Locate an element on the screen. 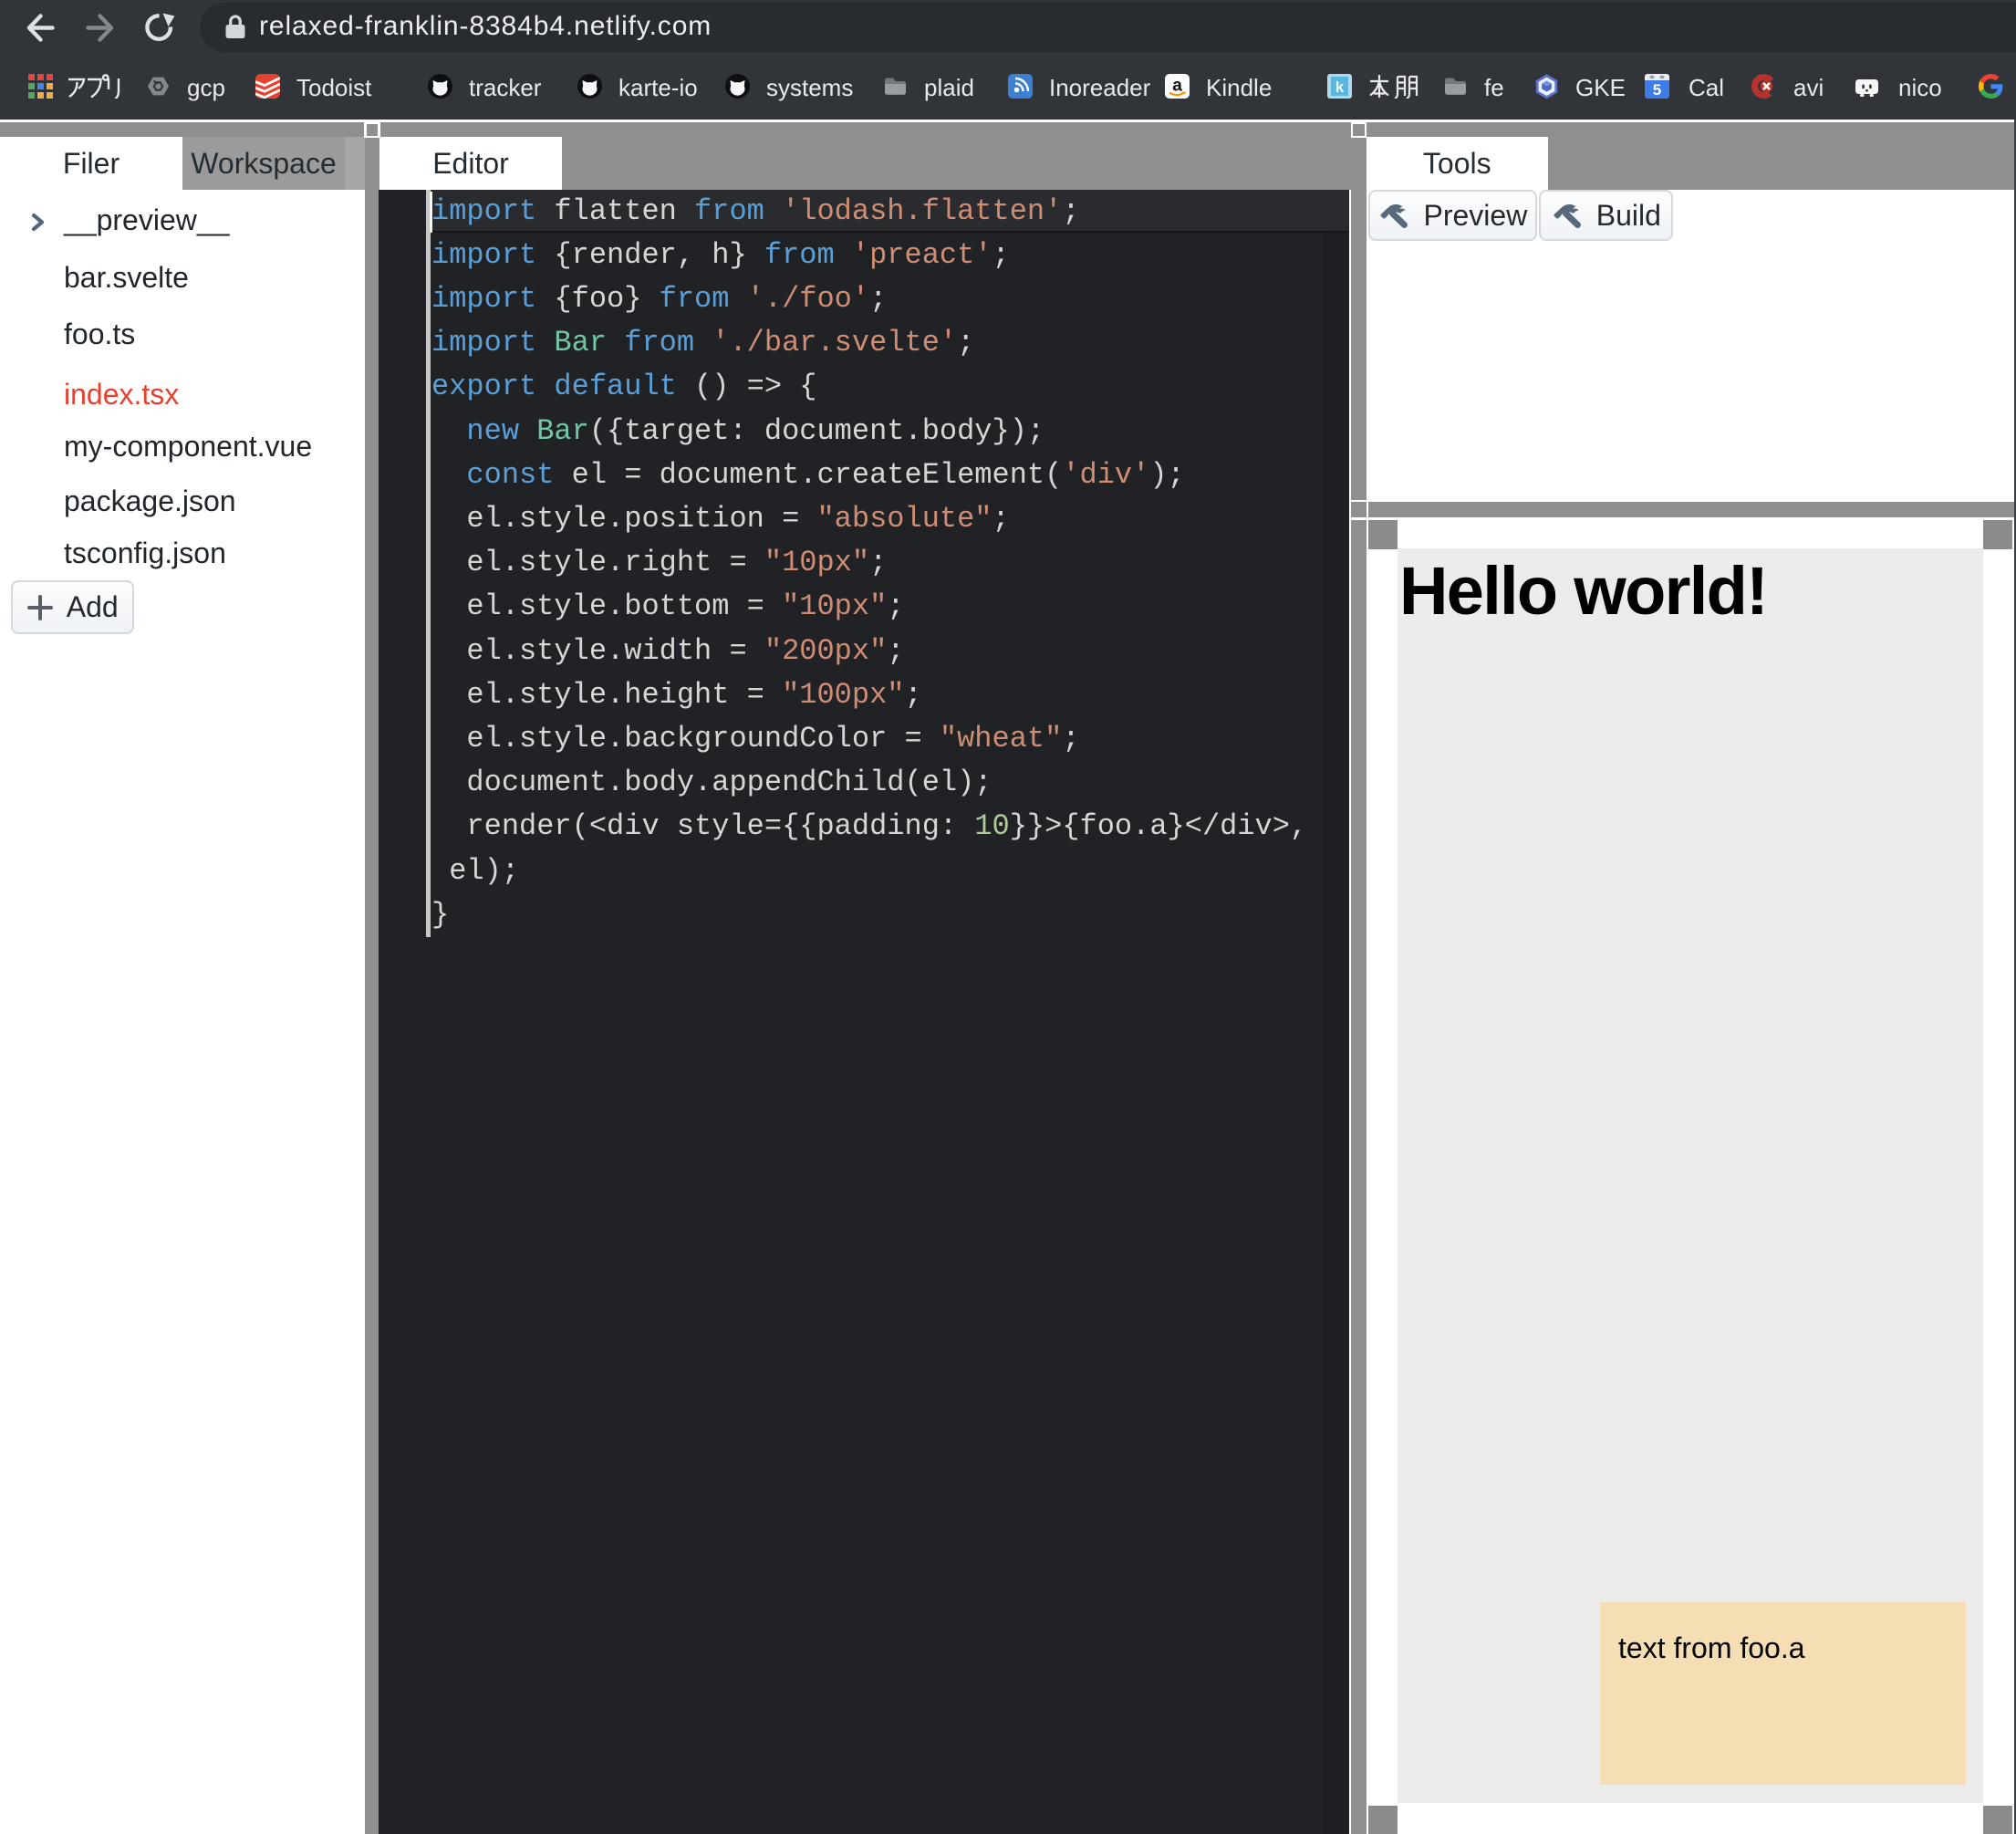  svg-text: 5 is located at coordinates (1657, 90).